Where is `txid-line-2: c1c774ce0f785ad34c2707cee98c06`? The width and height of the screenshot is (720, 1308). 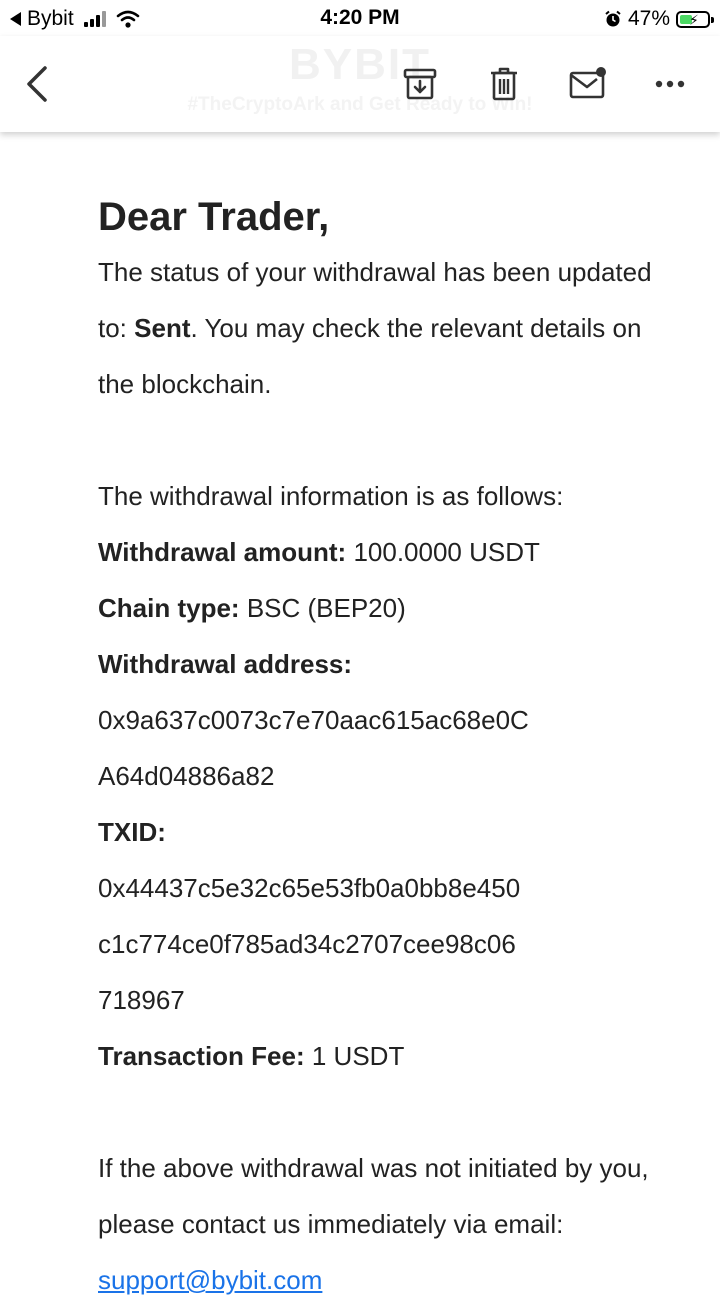 txid-line-2: c1c774ce0f785ad34c2707cee98c06 is located at coordinates (307, 944).